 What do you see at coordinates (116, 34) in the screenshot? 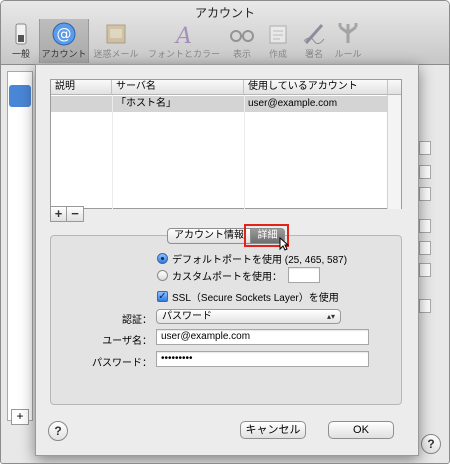
I see `junk-mail-icon` at bounding box center [116, 34].